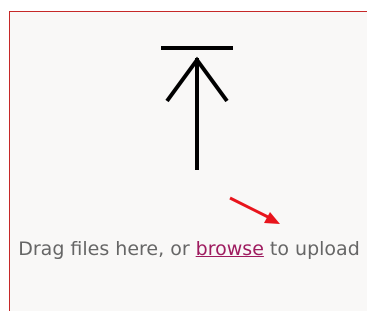  Describe the element at coordinates (107, 249) in the screenshot. I see `dropzone-text-before: Drag files here, or` at that location.